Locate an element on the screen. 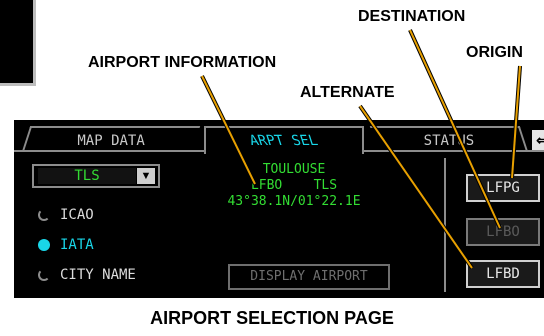  origin-button: LFPG is located at coordinates (503, 188).